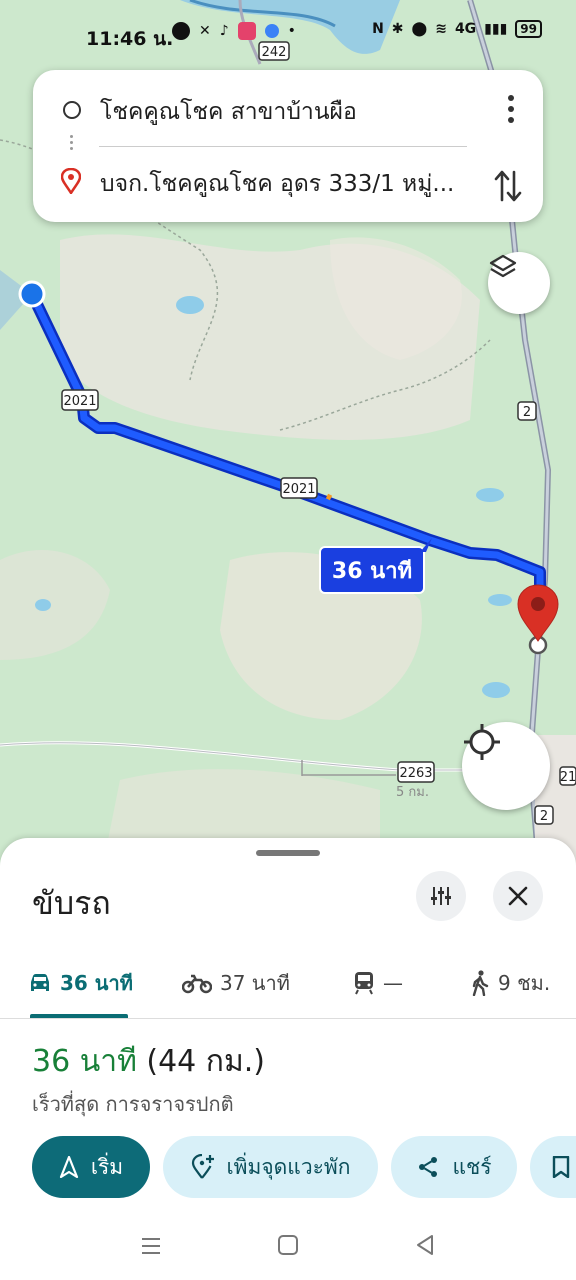  What do you see at coordinates (32, 294) in the screenshot?
I see `current-location-dot` at bounding box center [32, 294].